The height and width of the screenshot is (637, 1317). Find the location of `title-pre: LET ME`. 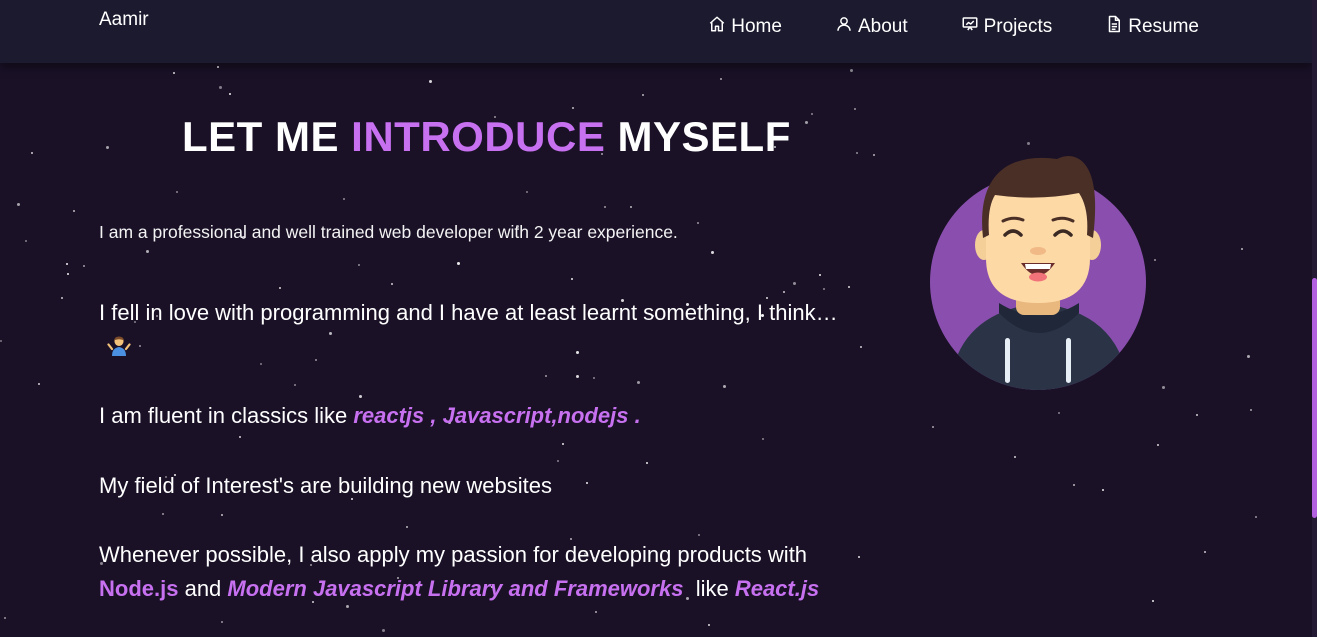

title-pre: LET ME is located at coordinates (267, 136).